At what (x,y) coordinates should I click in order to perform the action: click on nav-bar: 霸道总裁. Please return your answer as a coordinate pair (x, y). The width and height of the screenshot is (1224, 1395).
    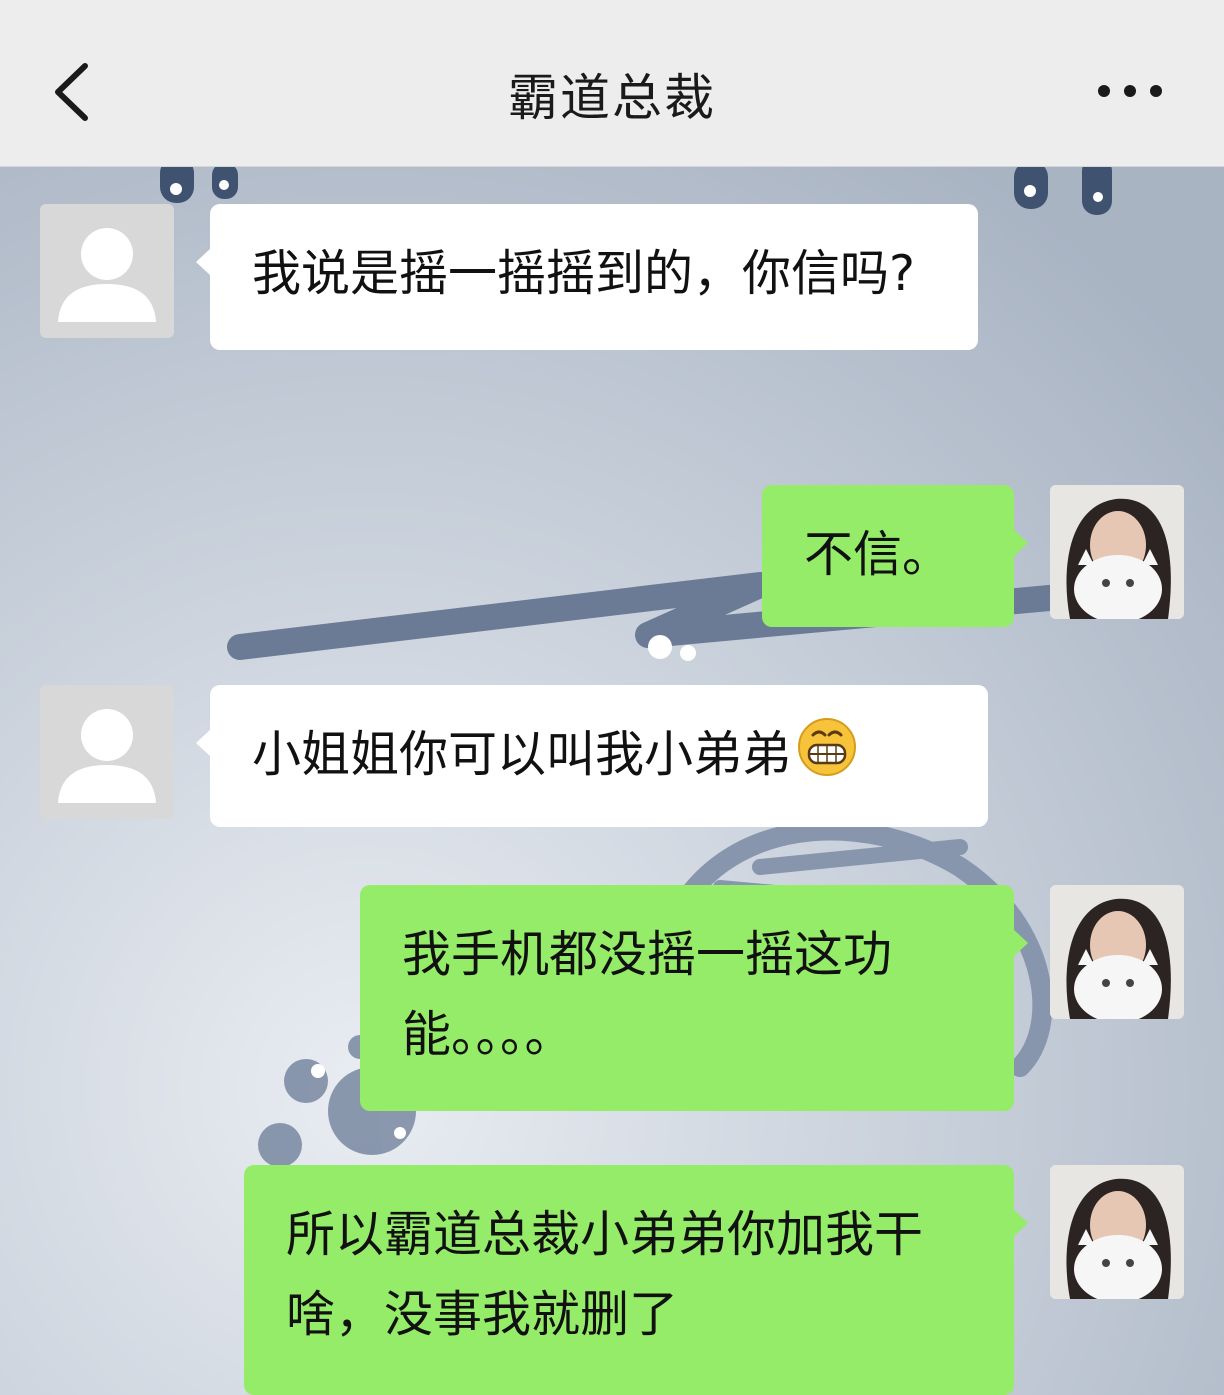
    Looking at the image, I should click on (612, 83).